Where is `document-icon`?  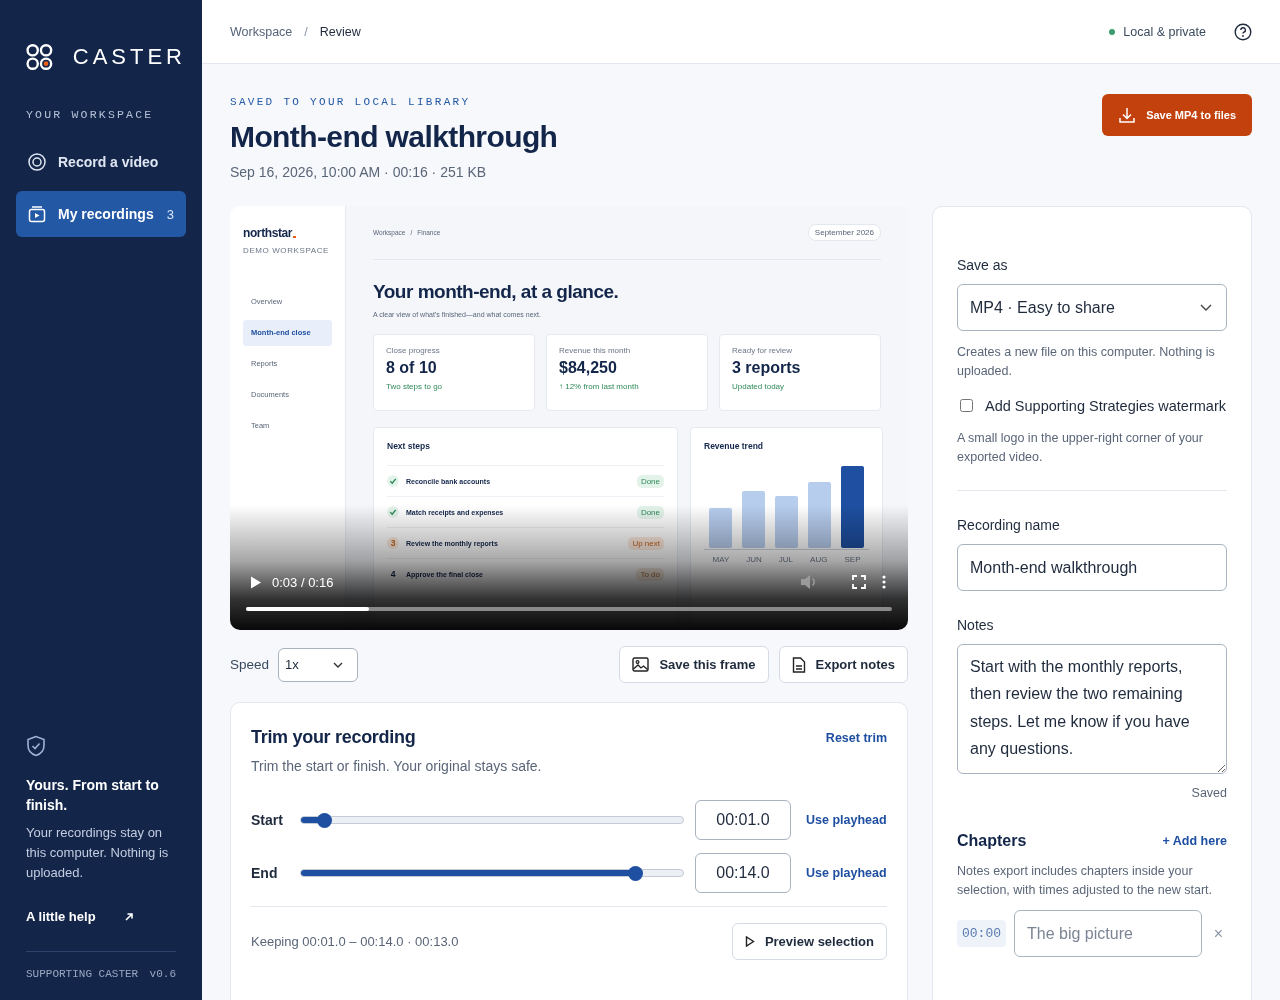
document-icon is located at coordinates (798, 664).